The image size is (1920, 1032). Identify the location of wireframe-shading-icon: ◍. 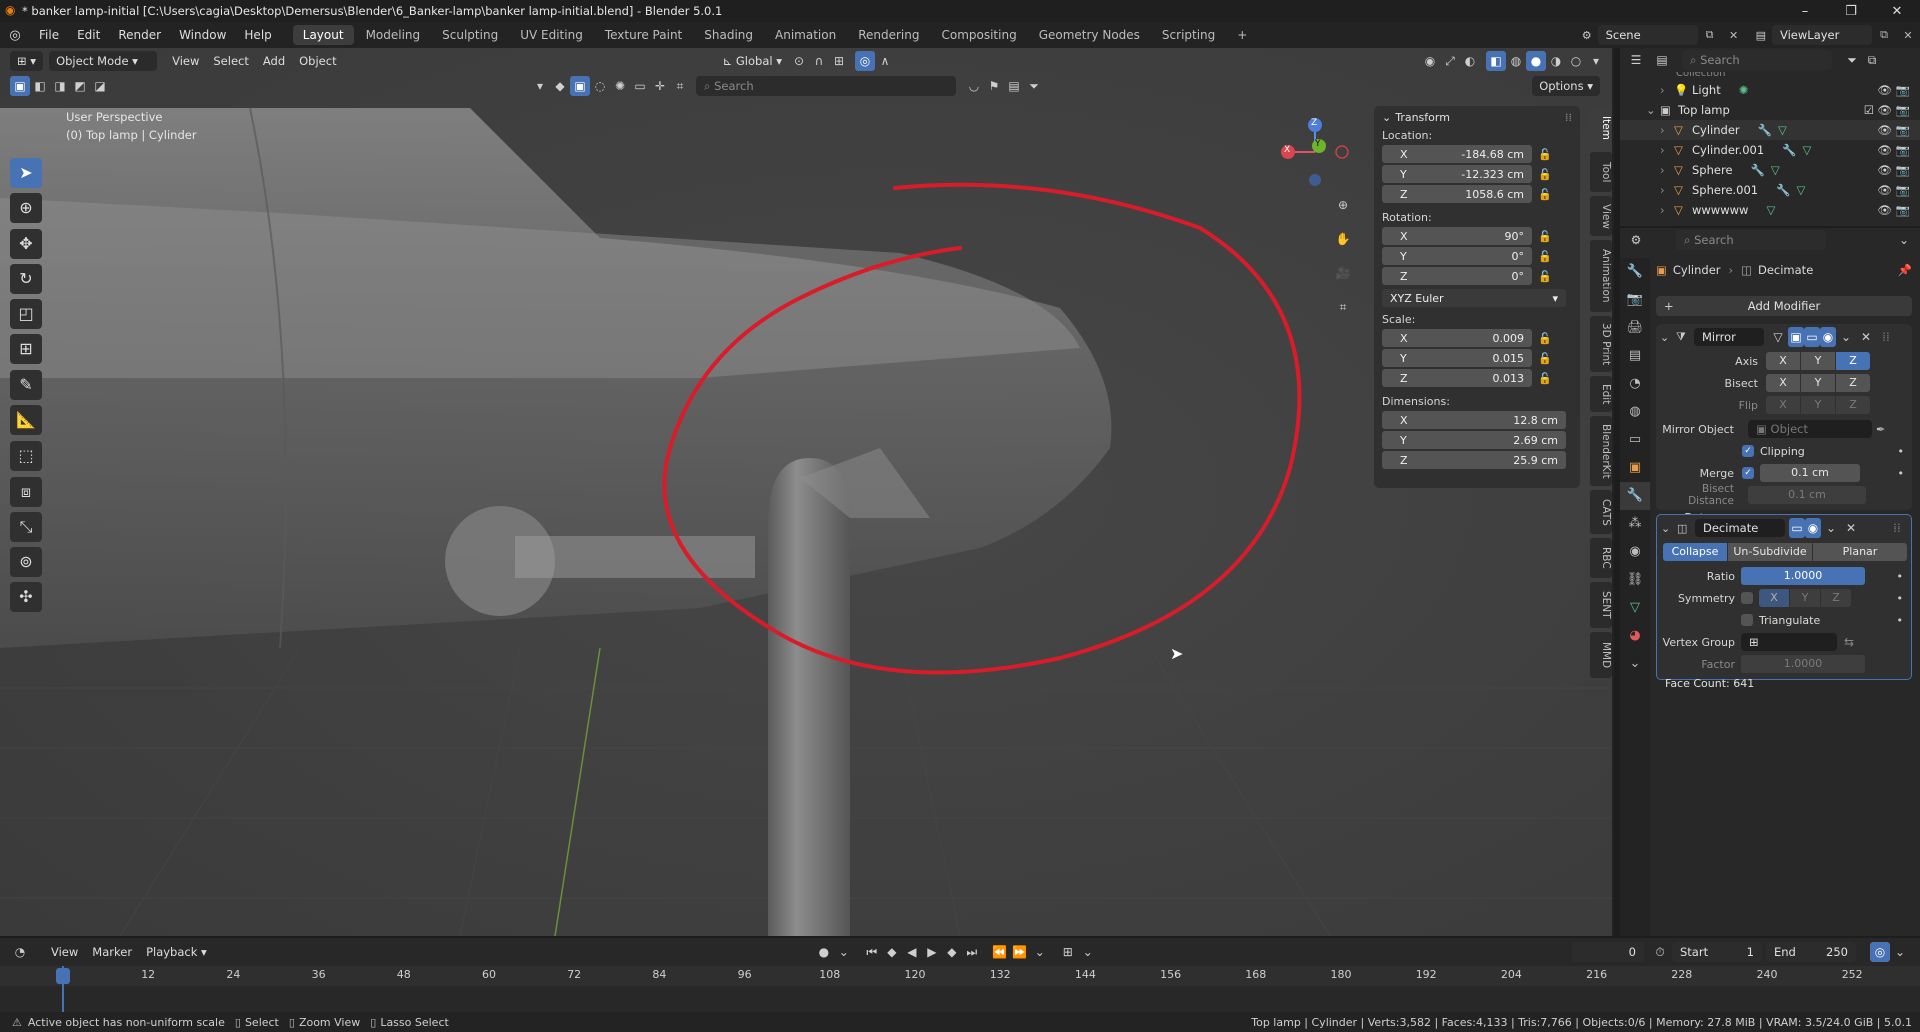
(1516, 61).